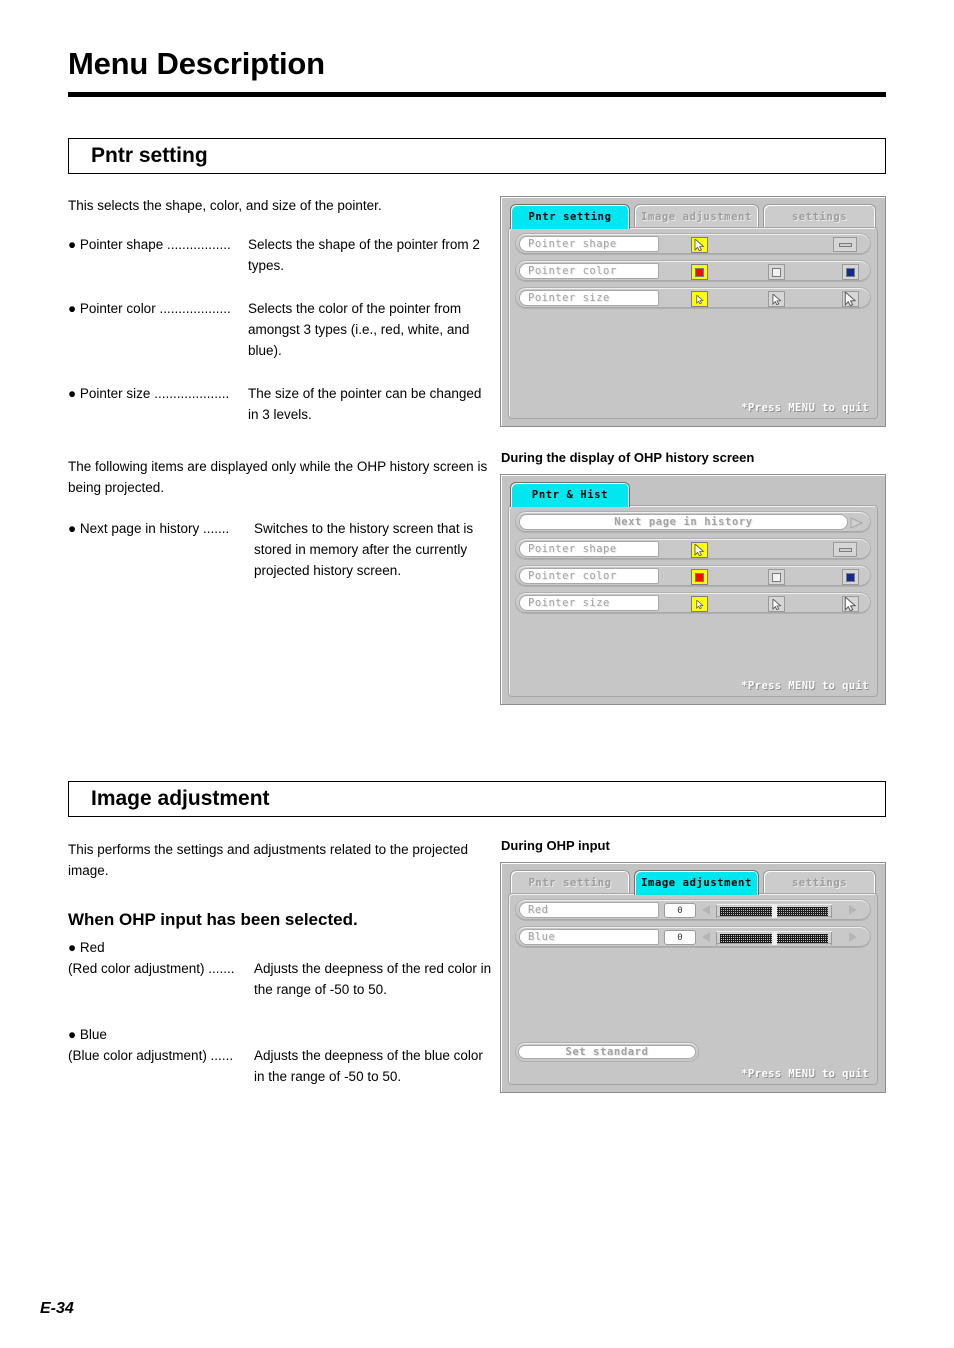  Describe the element at coordinates (831, 911) in the screenshot. I see `tick-max` at that location.